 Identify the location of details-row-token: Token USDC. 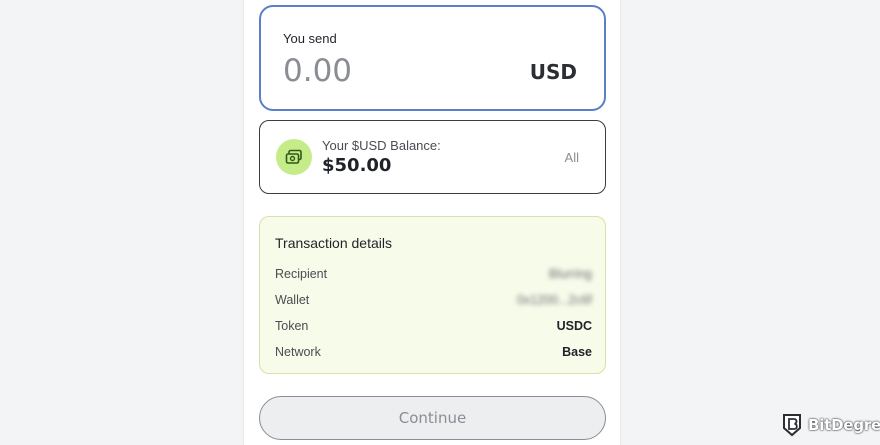
(433, 327).